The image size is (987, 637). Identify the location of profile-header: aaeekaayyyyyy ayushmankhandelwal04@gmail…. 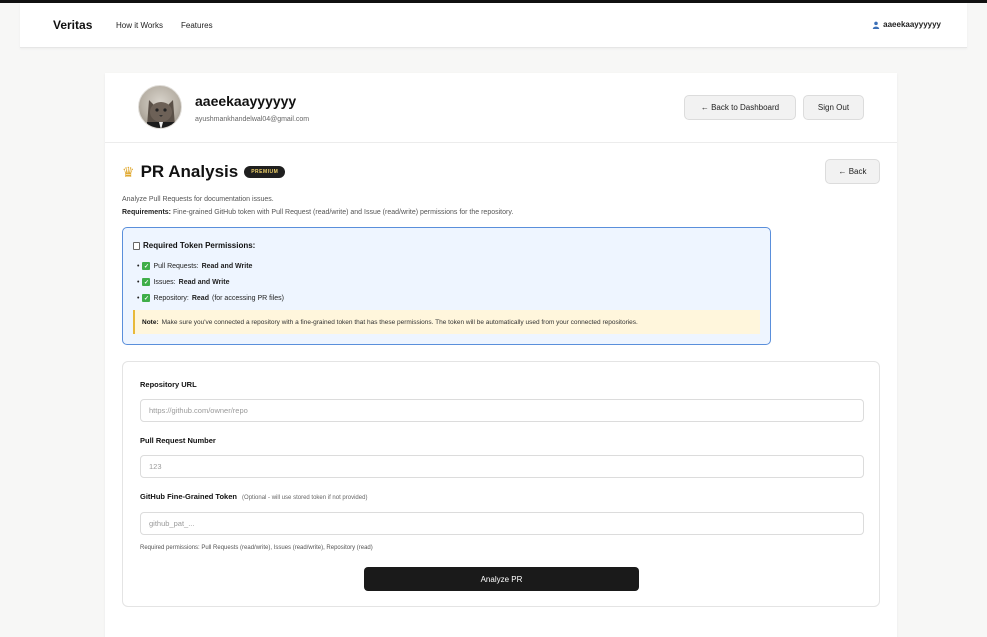
(501, 108).